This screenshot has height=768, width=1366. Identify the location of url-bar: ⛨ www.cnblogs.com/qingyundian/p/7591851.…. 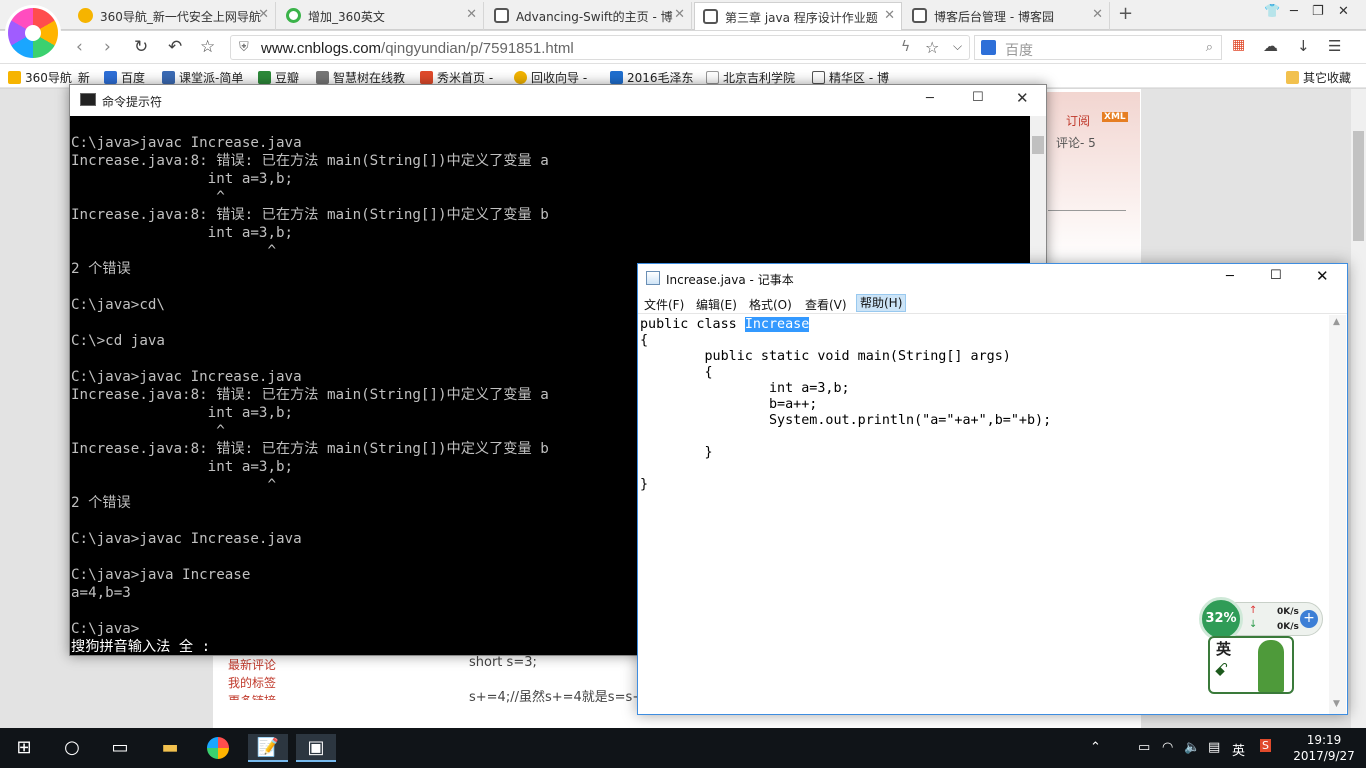
(600, 47).